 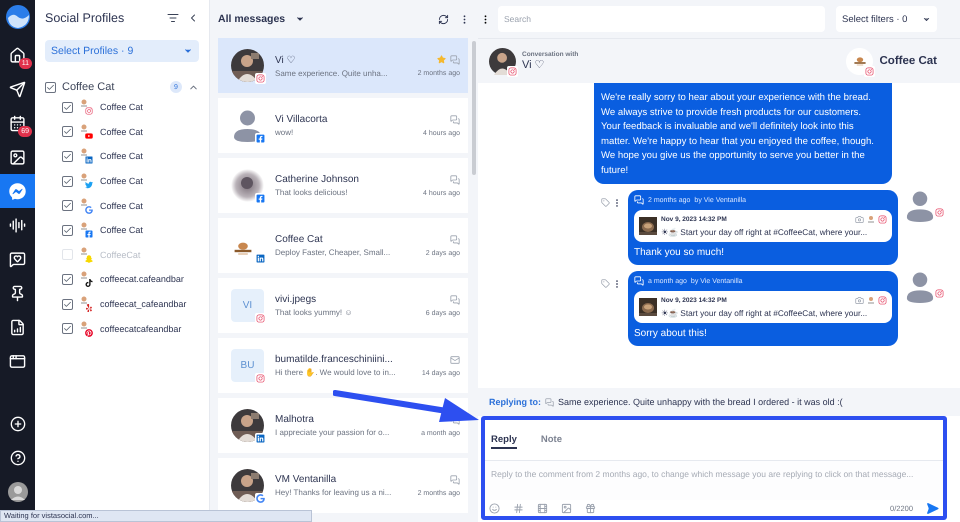 What do you see at coordinates (443, 19) in the screenshot?
I see `refresh-icon` at bounding box center [443, 19].